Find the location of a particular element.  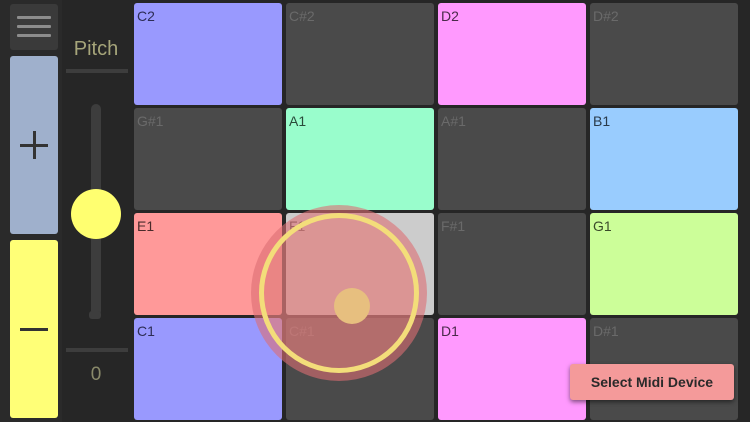

pad-label: G1 is located at coordinates (602, 226).